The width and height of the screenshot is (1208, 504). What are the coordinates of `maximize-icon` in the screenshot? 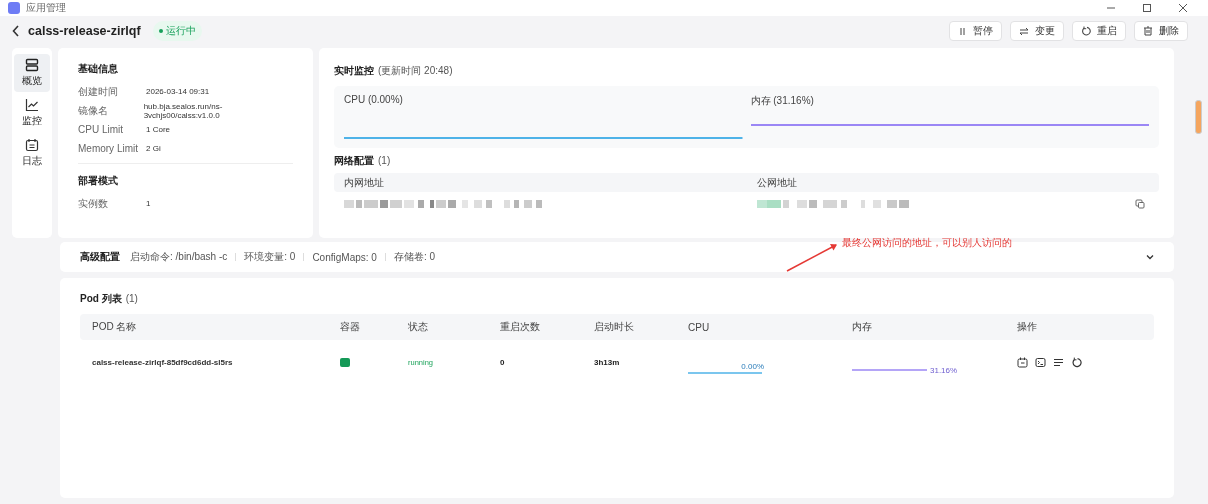 It's located at (1147, 8).